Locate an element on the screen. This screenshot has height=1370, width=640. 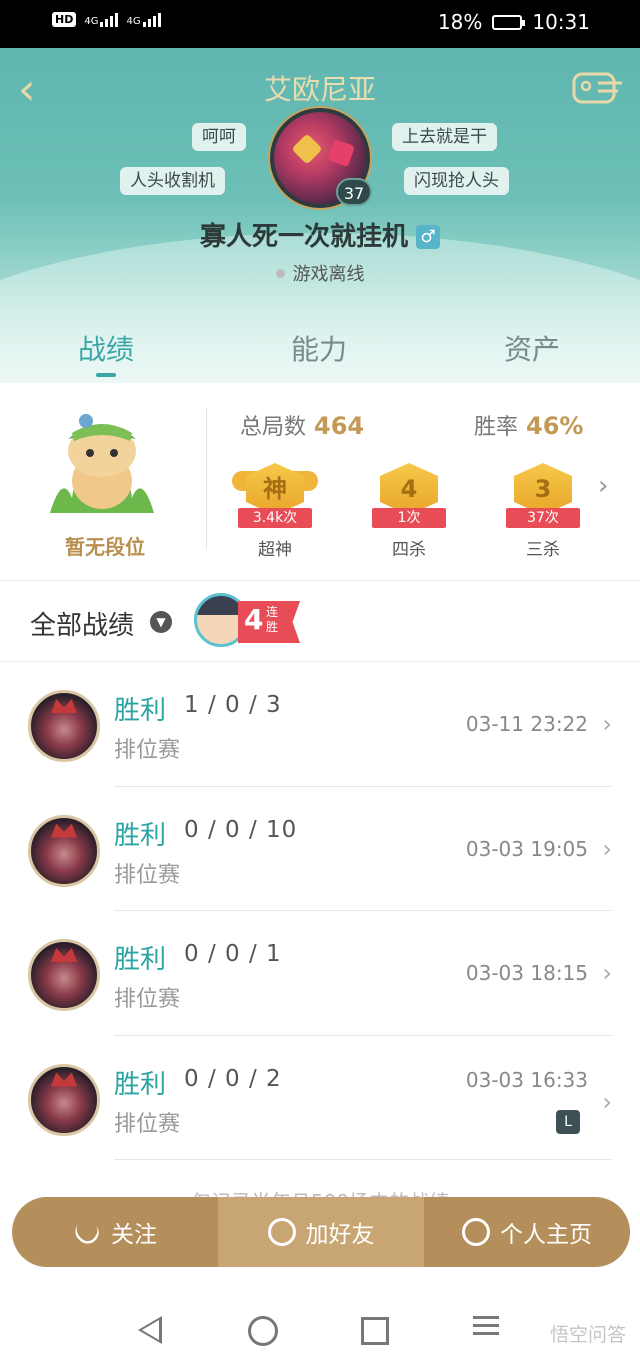
match-time: 03-03 19:05 is located at coordinates (526, 848).